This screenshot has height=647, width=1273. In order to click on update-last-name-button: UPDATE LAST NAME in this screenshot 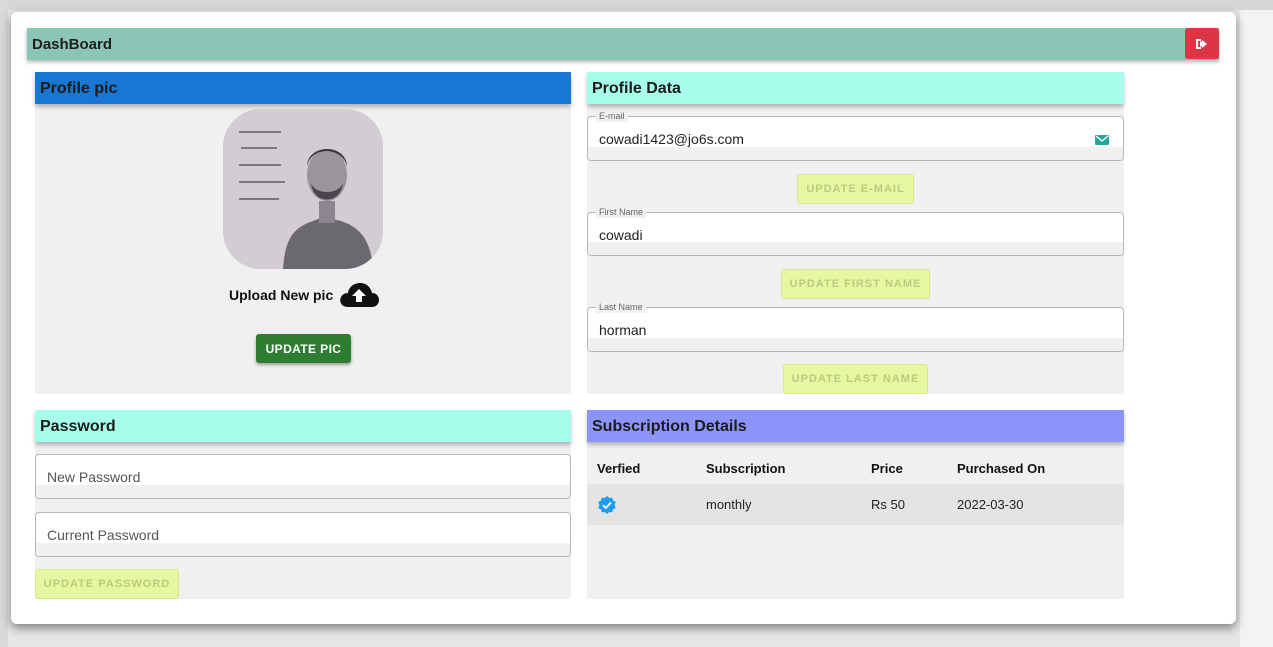, I will do `click(855, 379)`.